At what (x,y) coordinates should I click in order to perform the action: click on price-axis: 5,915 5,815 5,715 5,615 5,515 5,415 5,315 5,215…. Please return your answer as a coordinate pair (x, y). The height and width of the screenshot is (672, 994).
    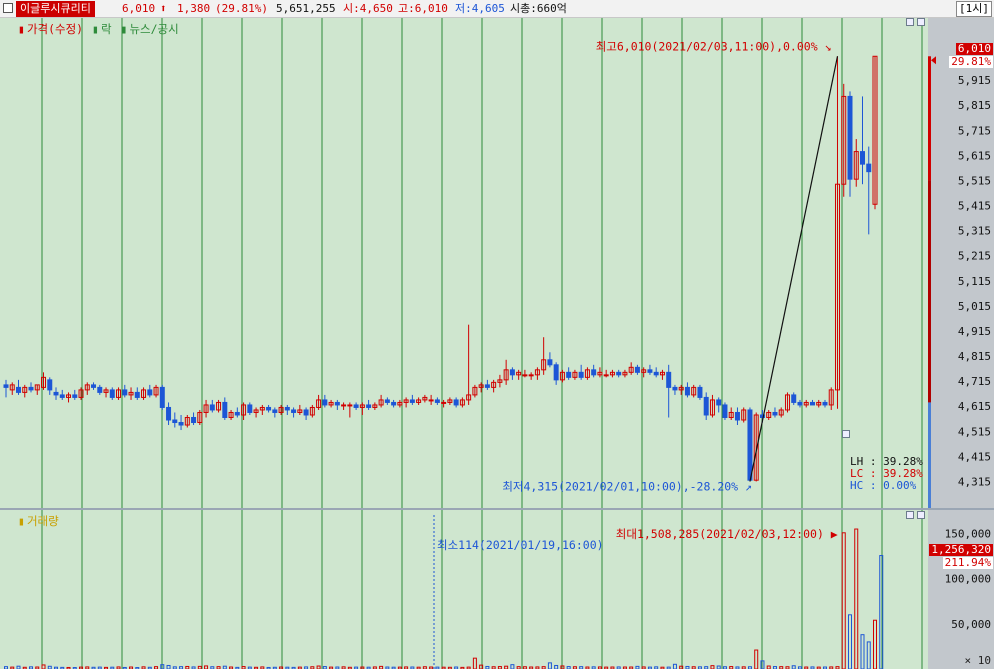
    Looking at the image, I should click on (961, 263).